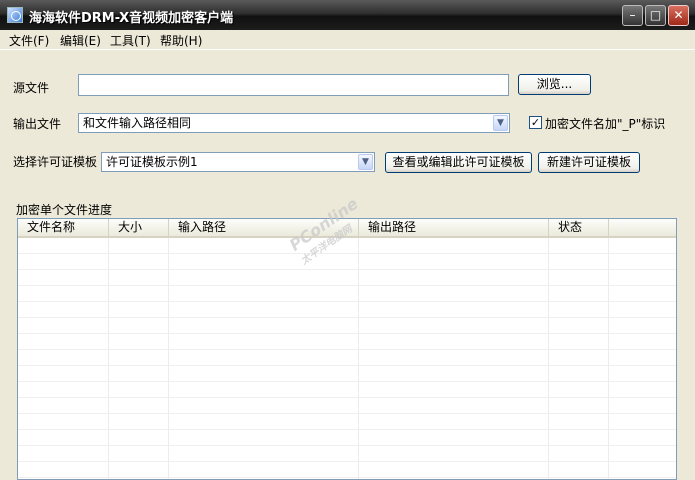 This screenshot has height=480, width=695. I want to click on template-label: 选择许可证模板, so click(55, 162).